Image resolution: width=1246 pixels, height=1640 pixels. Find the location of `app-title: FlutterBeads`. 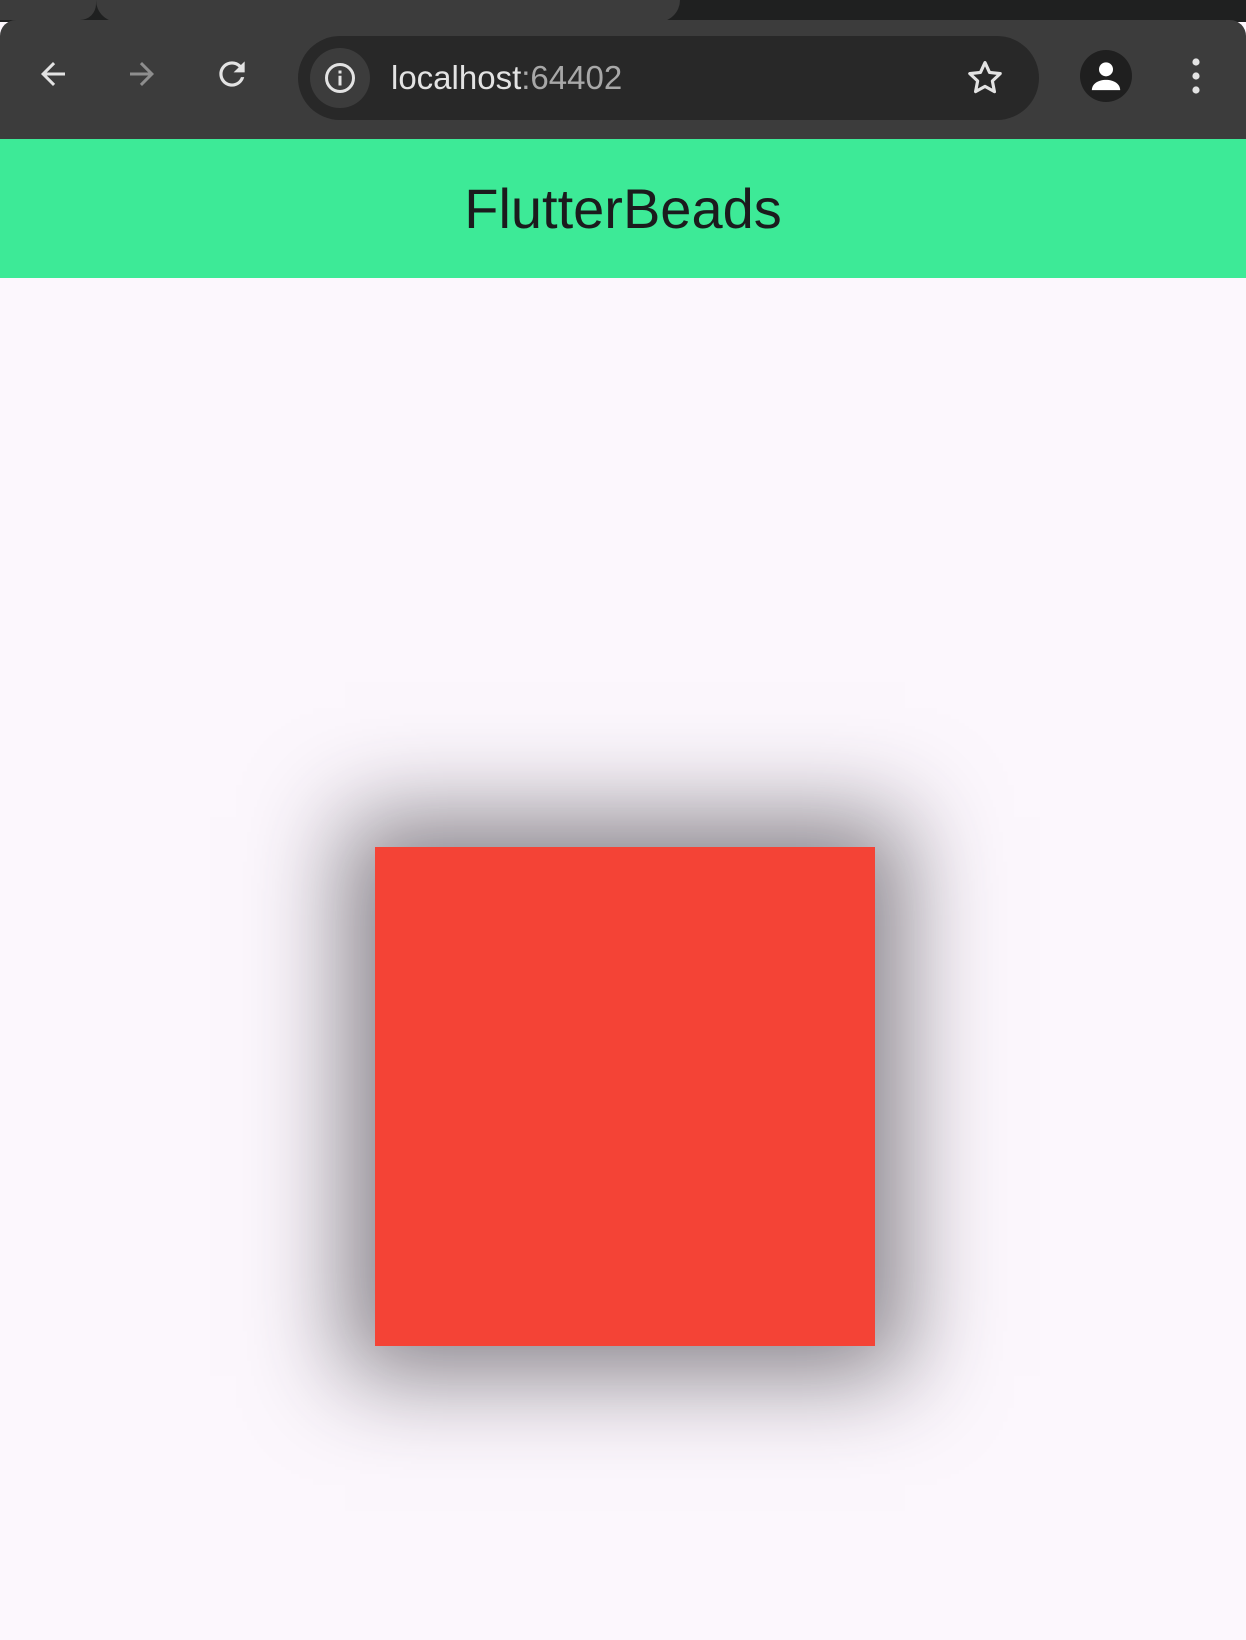

app-title: FlutterBeads is located at coordinates (623, 208).